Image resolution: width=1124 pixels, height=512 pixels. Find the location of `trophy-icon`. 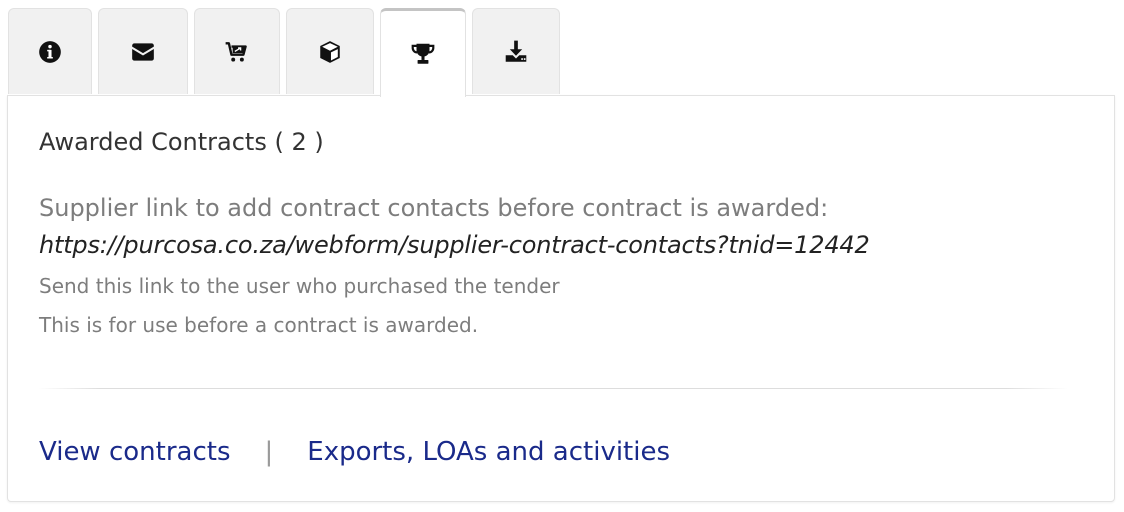

trophy-icon is located at coordinates (423, 53).